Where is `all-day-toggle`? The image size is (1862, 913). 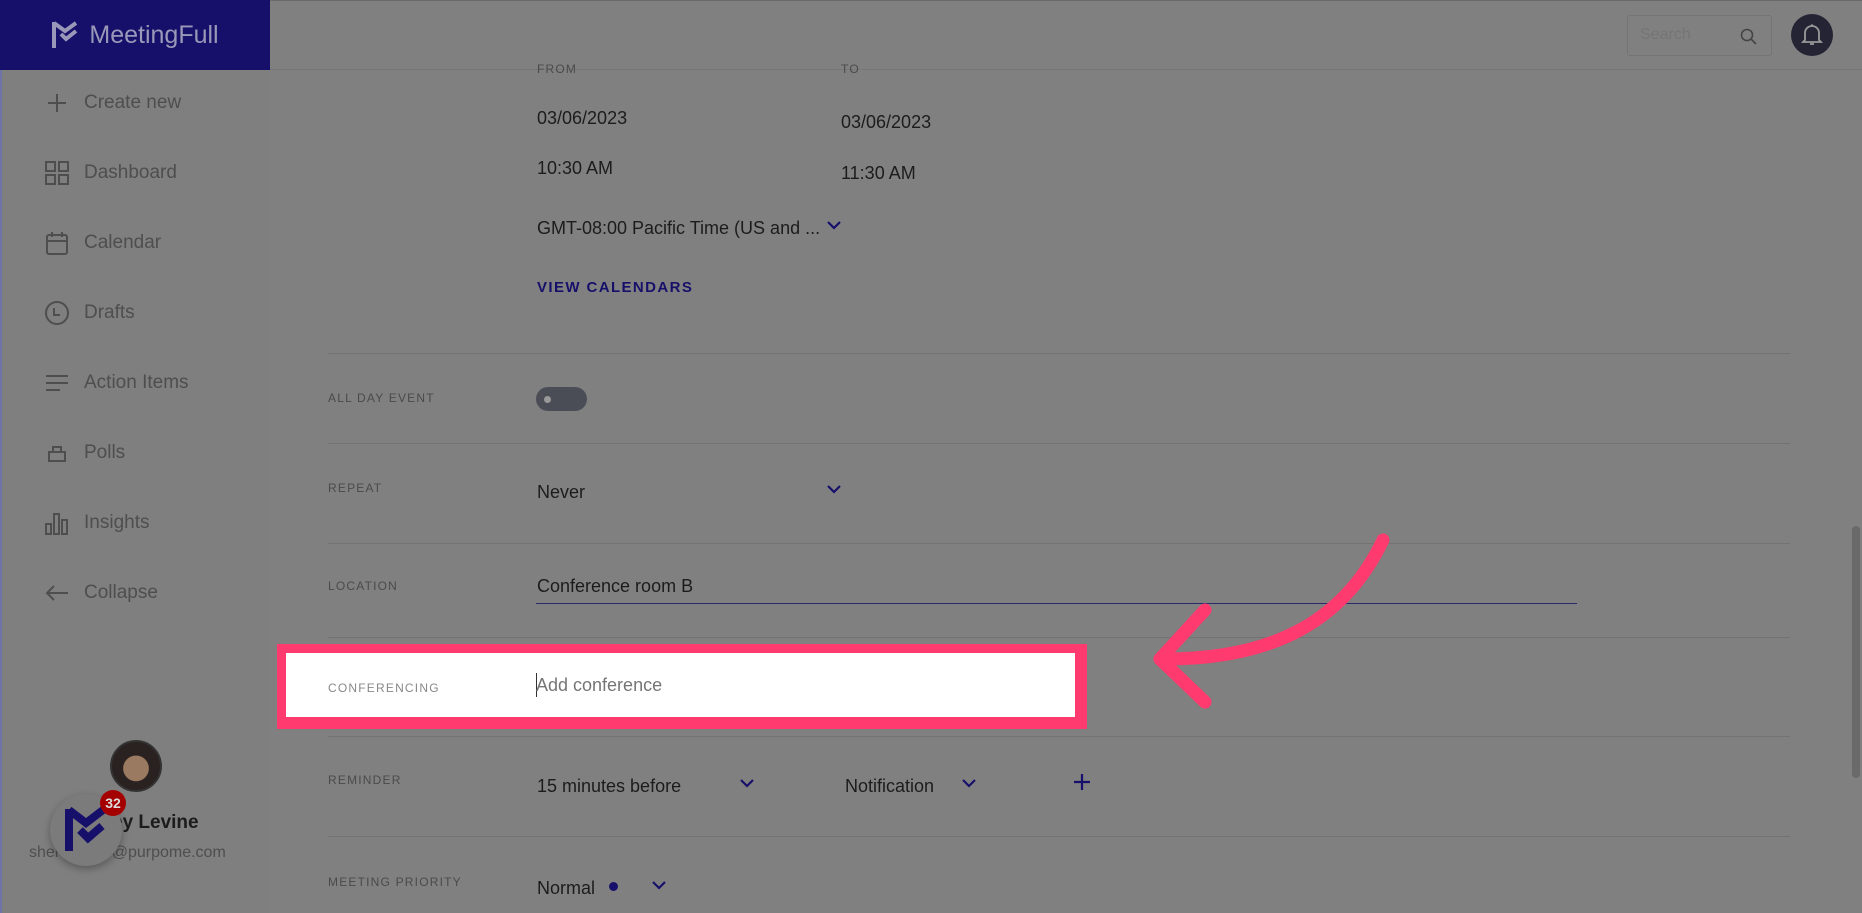 all-day-toggle is located at coordinates (561, 399).